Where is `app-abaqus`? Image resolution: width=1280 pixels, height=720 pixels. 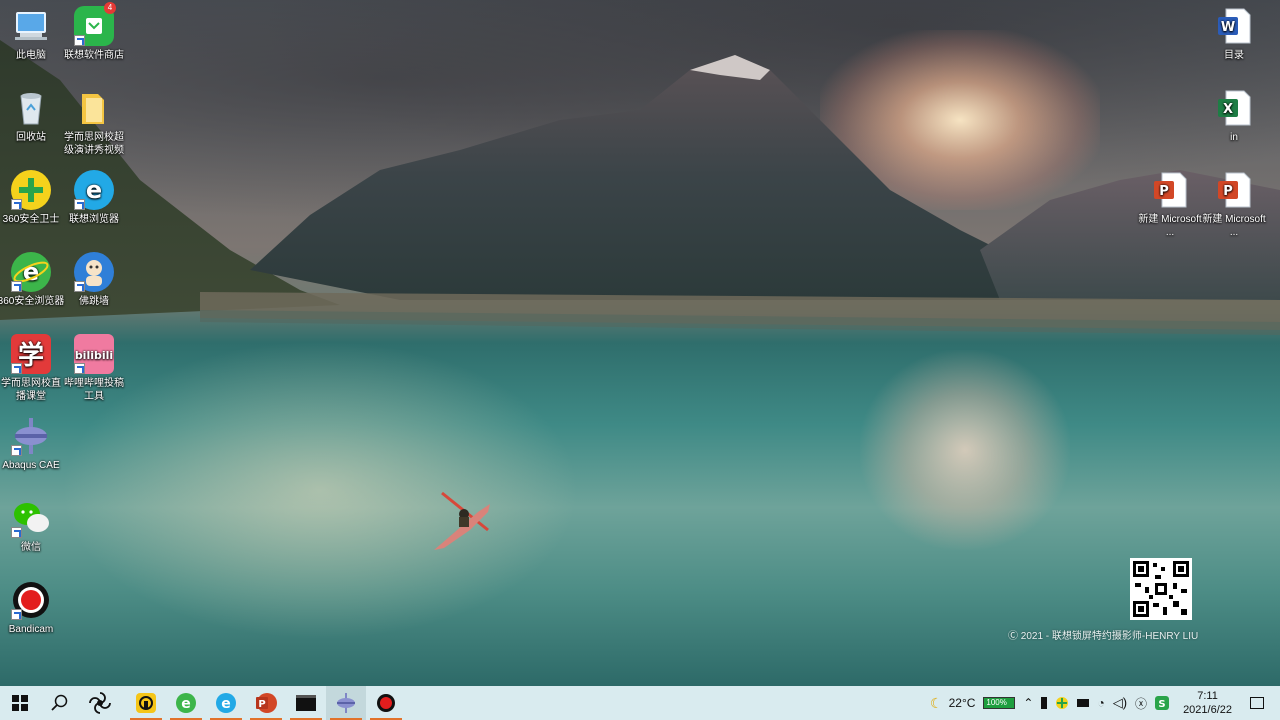
app-abaqus is located at coordinates (346, 703).